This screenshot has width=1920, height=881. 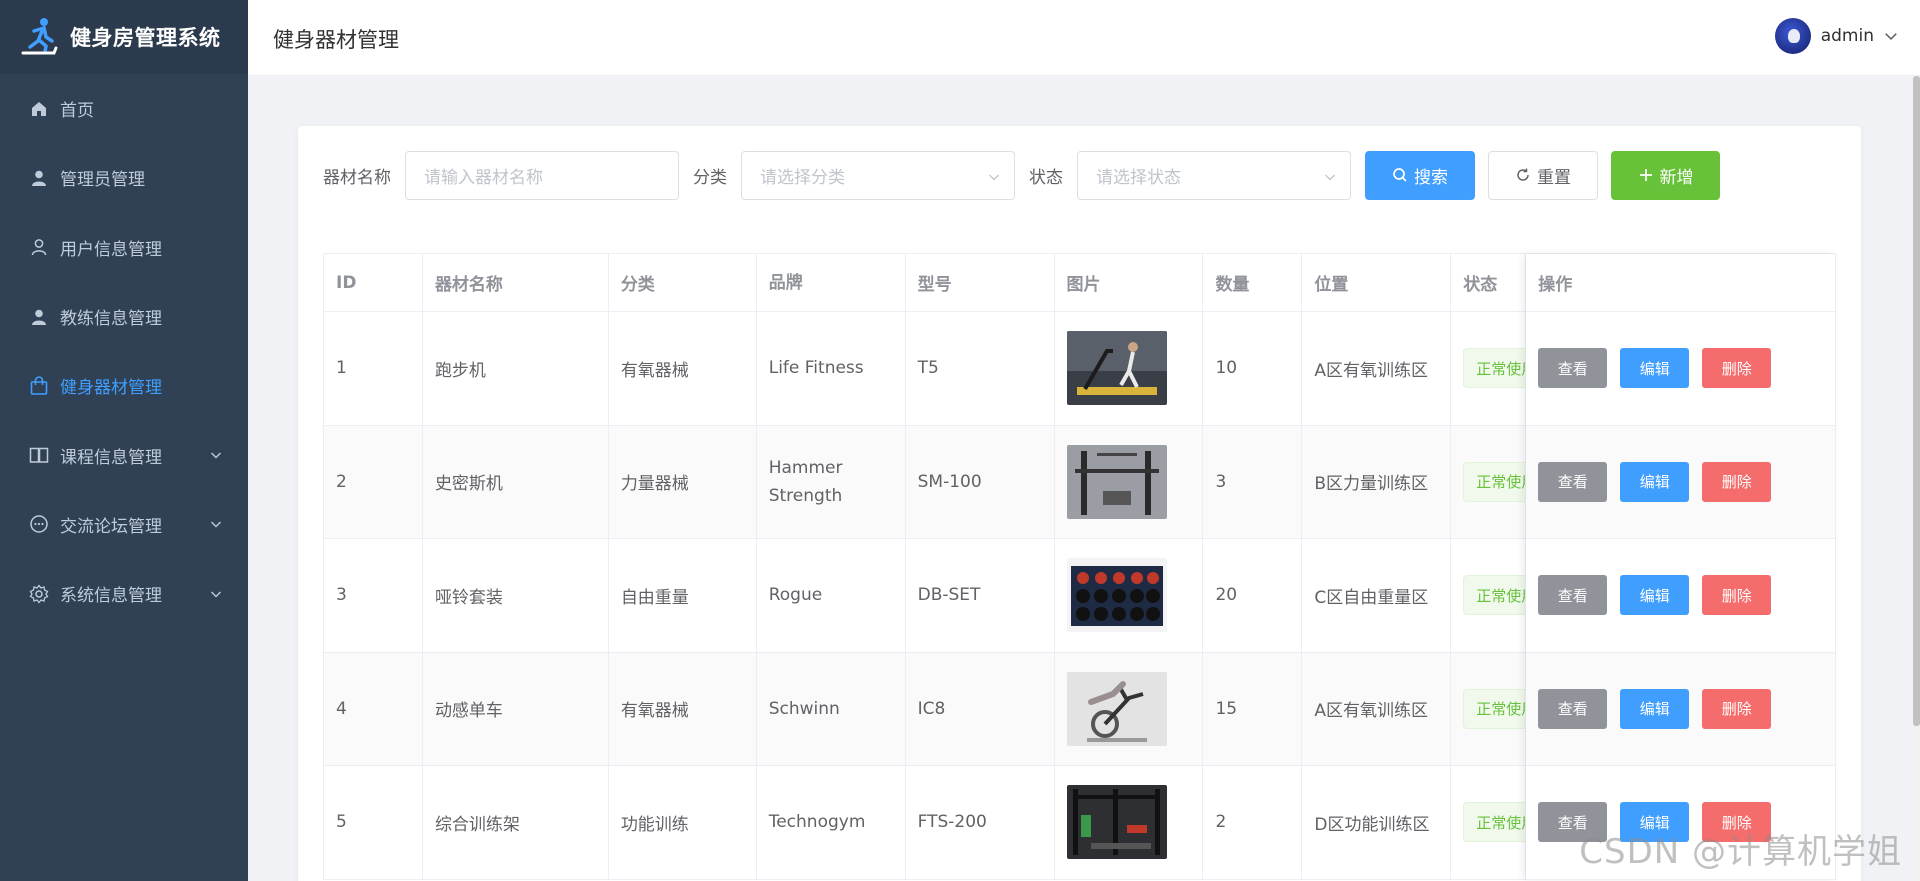 What do you see at coordinates (878, 175) in the screenshot?
I see `category-select: 请选择分类` at bounding box center [878, 175].